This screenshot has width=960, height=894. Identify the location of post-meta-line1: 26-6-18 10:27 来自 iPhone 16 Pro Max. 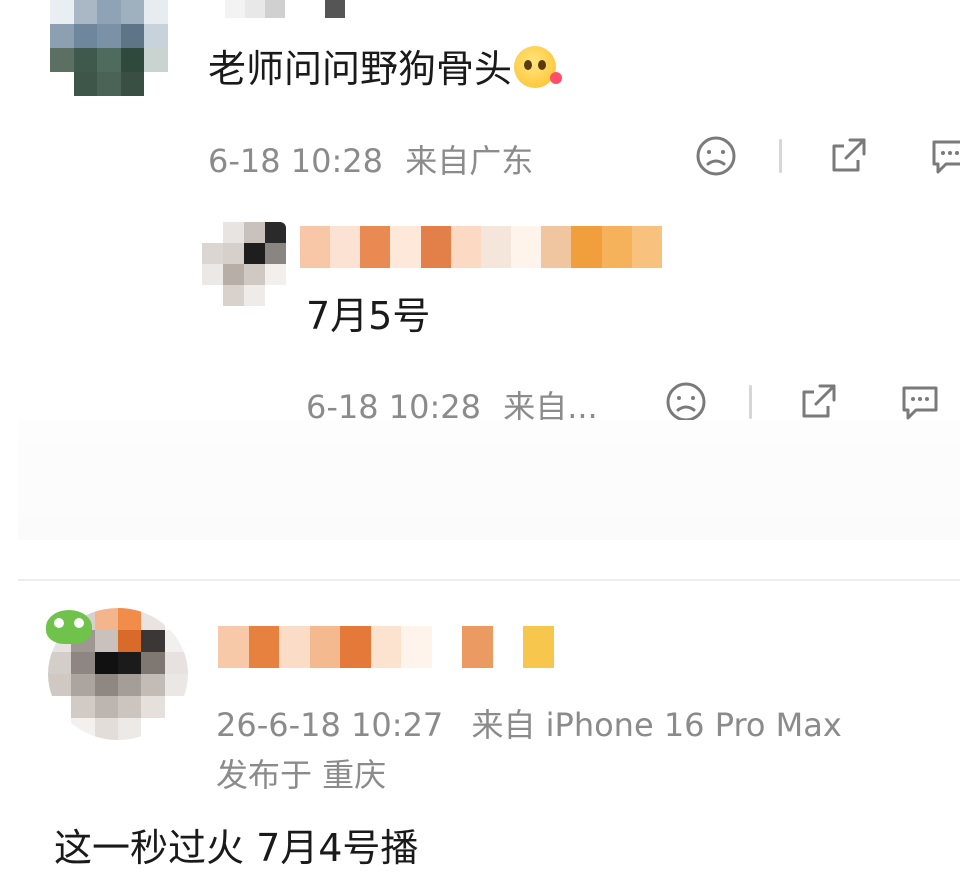
(529, 723).